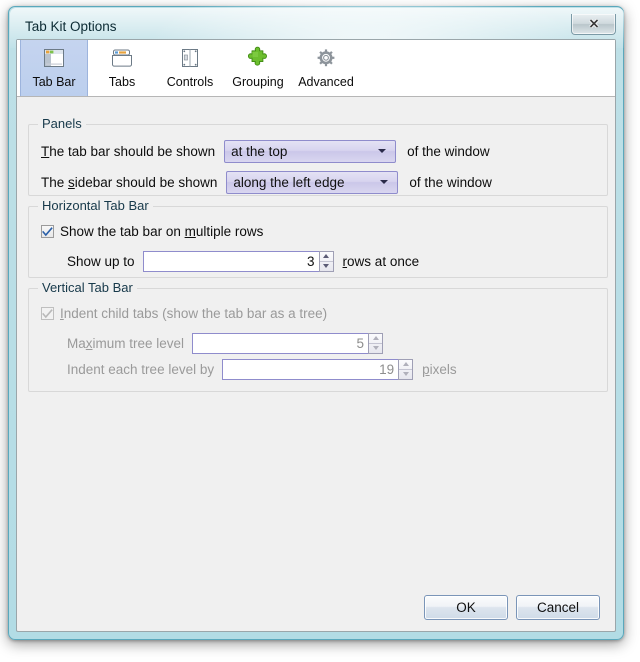 The width and height of the screenshot is (640, 662). Describe the element at coordinates (95, 205) in the screenshot. I see `horizontal-tab-bar-group-title: Horizontal Tab Bar` at that location.